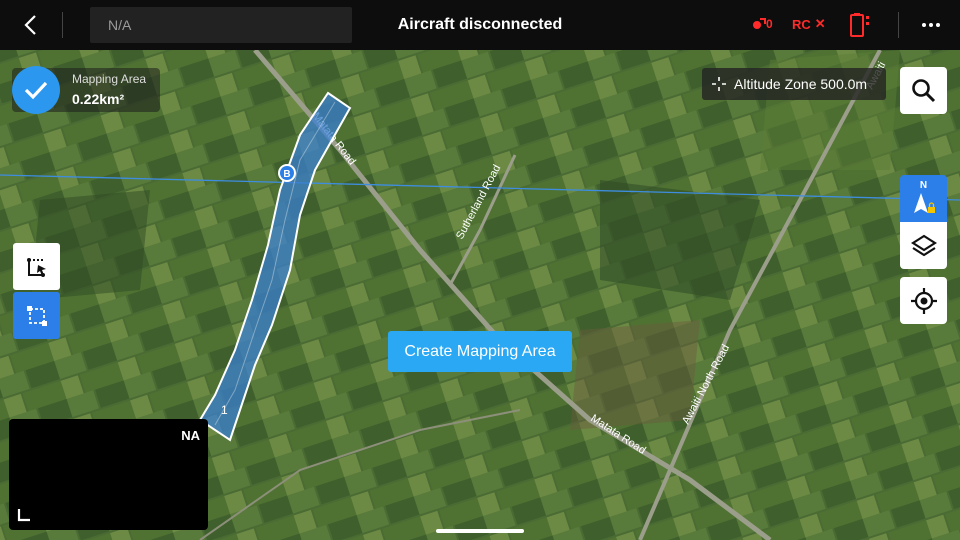  I want to click on top-bar: N/A Aircraft disconnected 0 RC ✕, so click(480, 25).